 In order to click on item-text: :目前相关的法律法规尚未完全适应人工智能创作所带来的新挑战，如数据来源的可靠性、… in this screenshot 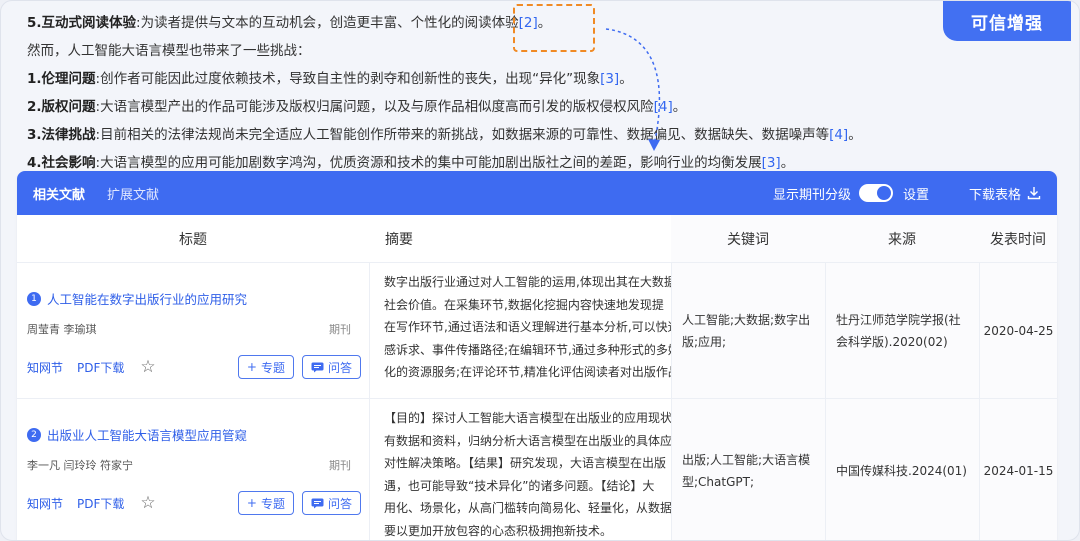, I will do `click(462, 135)`.